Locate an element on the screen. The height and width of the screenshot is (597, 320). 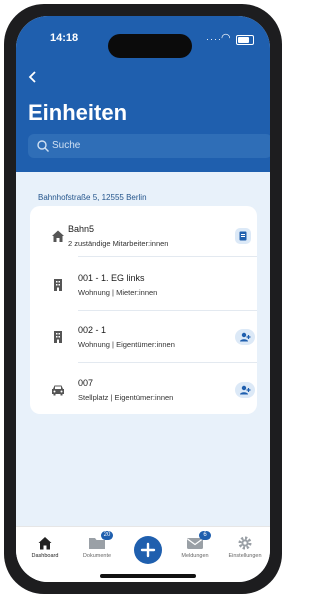
address-label: Bahnhofstraße 5, 12555 Berlin is located at coordinates (92, 197).